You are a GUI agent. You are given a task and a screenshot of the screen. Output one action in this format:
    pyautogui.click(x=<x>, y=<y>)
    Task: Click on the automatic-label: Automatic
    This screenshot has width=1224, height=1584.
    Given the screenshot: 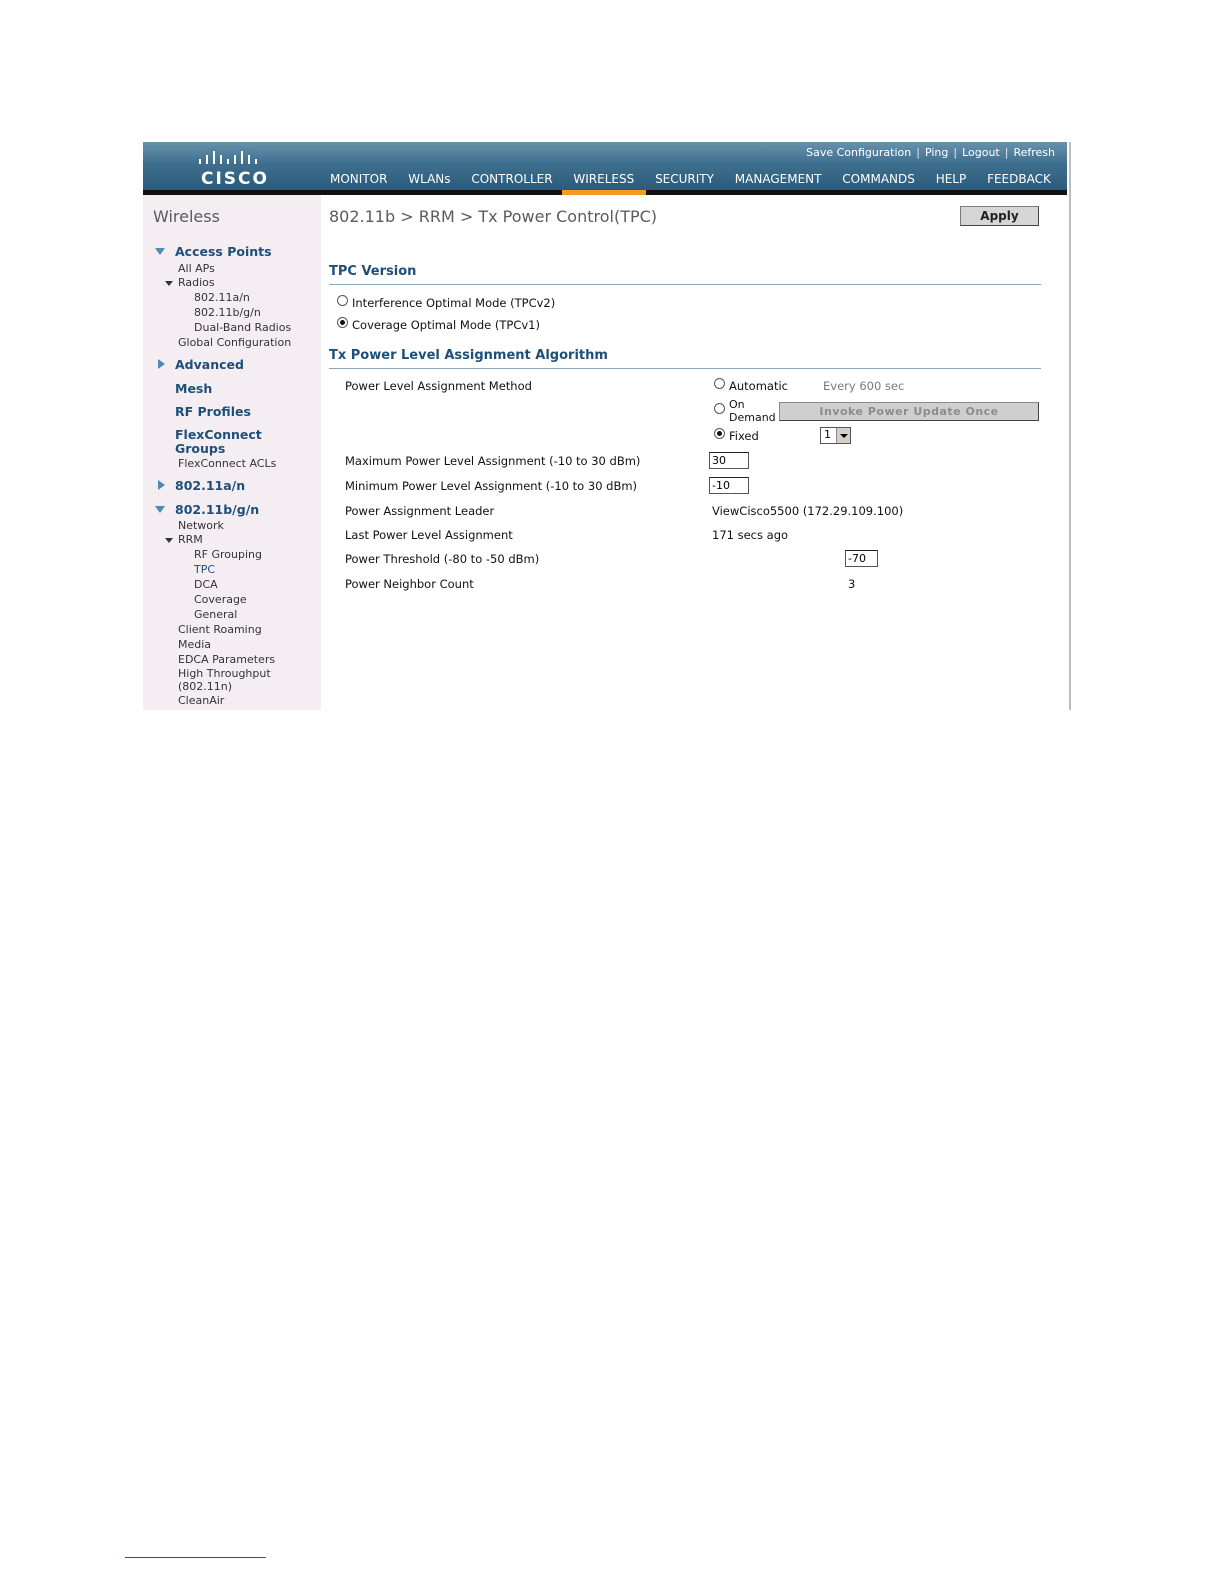 What is the action you would take?
    pyautogui.click(x=758, y=386)
    